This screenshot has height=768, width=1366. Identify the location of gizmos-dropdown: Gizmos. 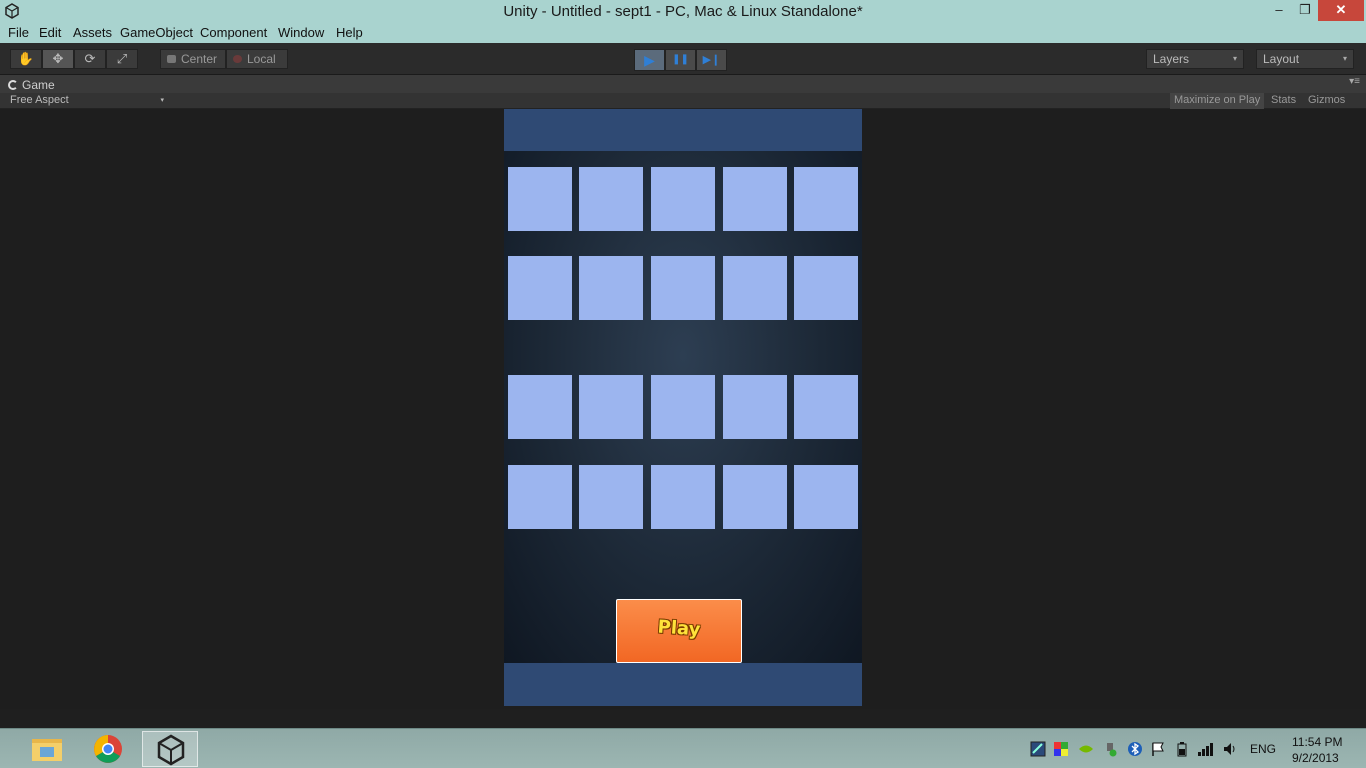
(1326, 101).